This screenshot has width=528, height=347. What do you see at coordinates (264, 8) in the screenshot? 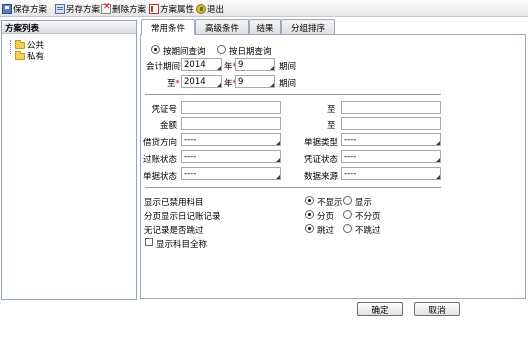
I see `toolbar: 保存方案 另存方案 删除方案 方案属性 退出` at bounding box center [264, 8].